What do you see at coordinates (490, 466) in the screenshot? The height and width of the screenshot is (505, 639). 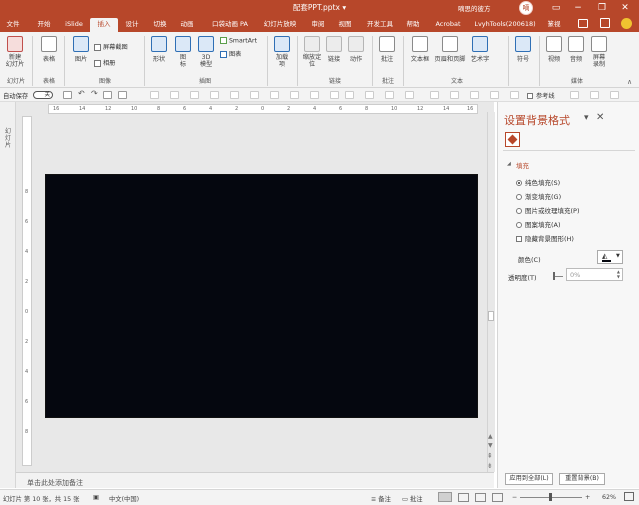 I see `next-slide-icon: ⇟` at bounding box center [490, 466].